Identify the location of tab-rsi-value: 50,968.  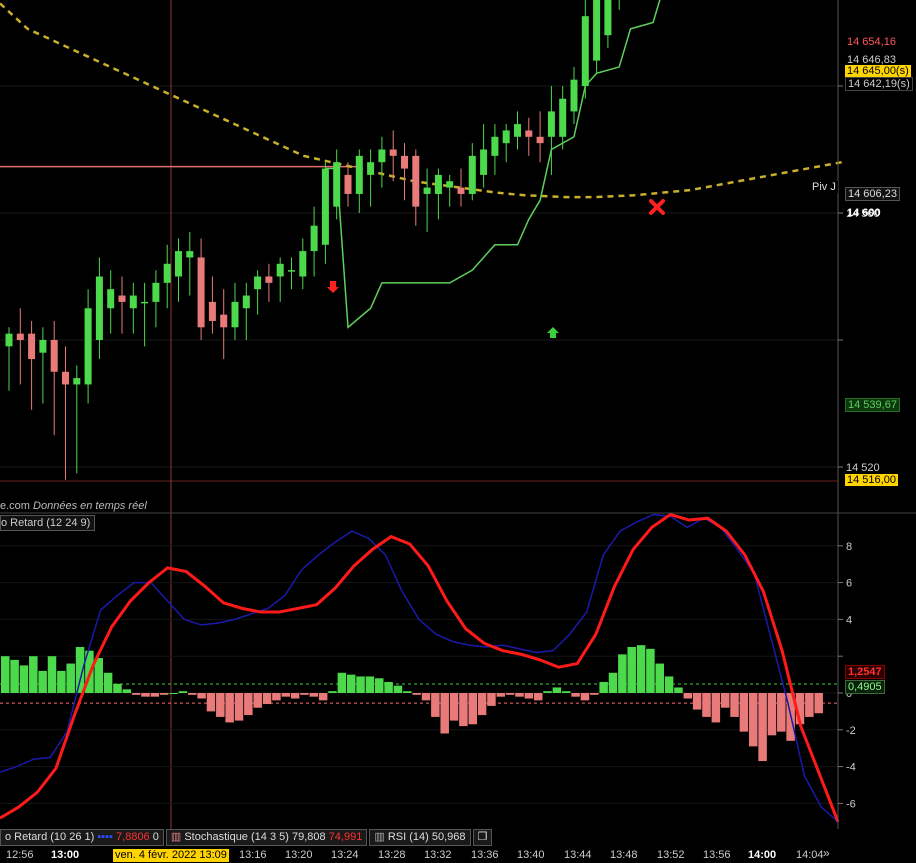
(448, 837).